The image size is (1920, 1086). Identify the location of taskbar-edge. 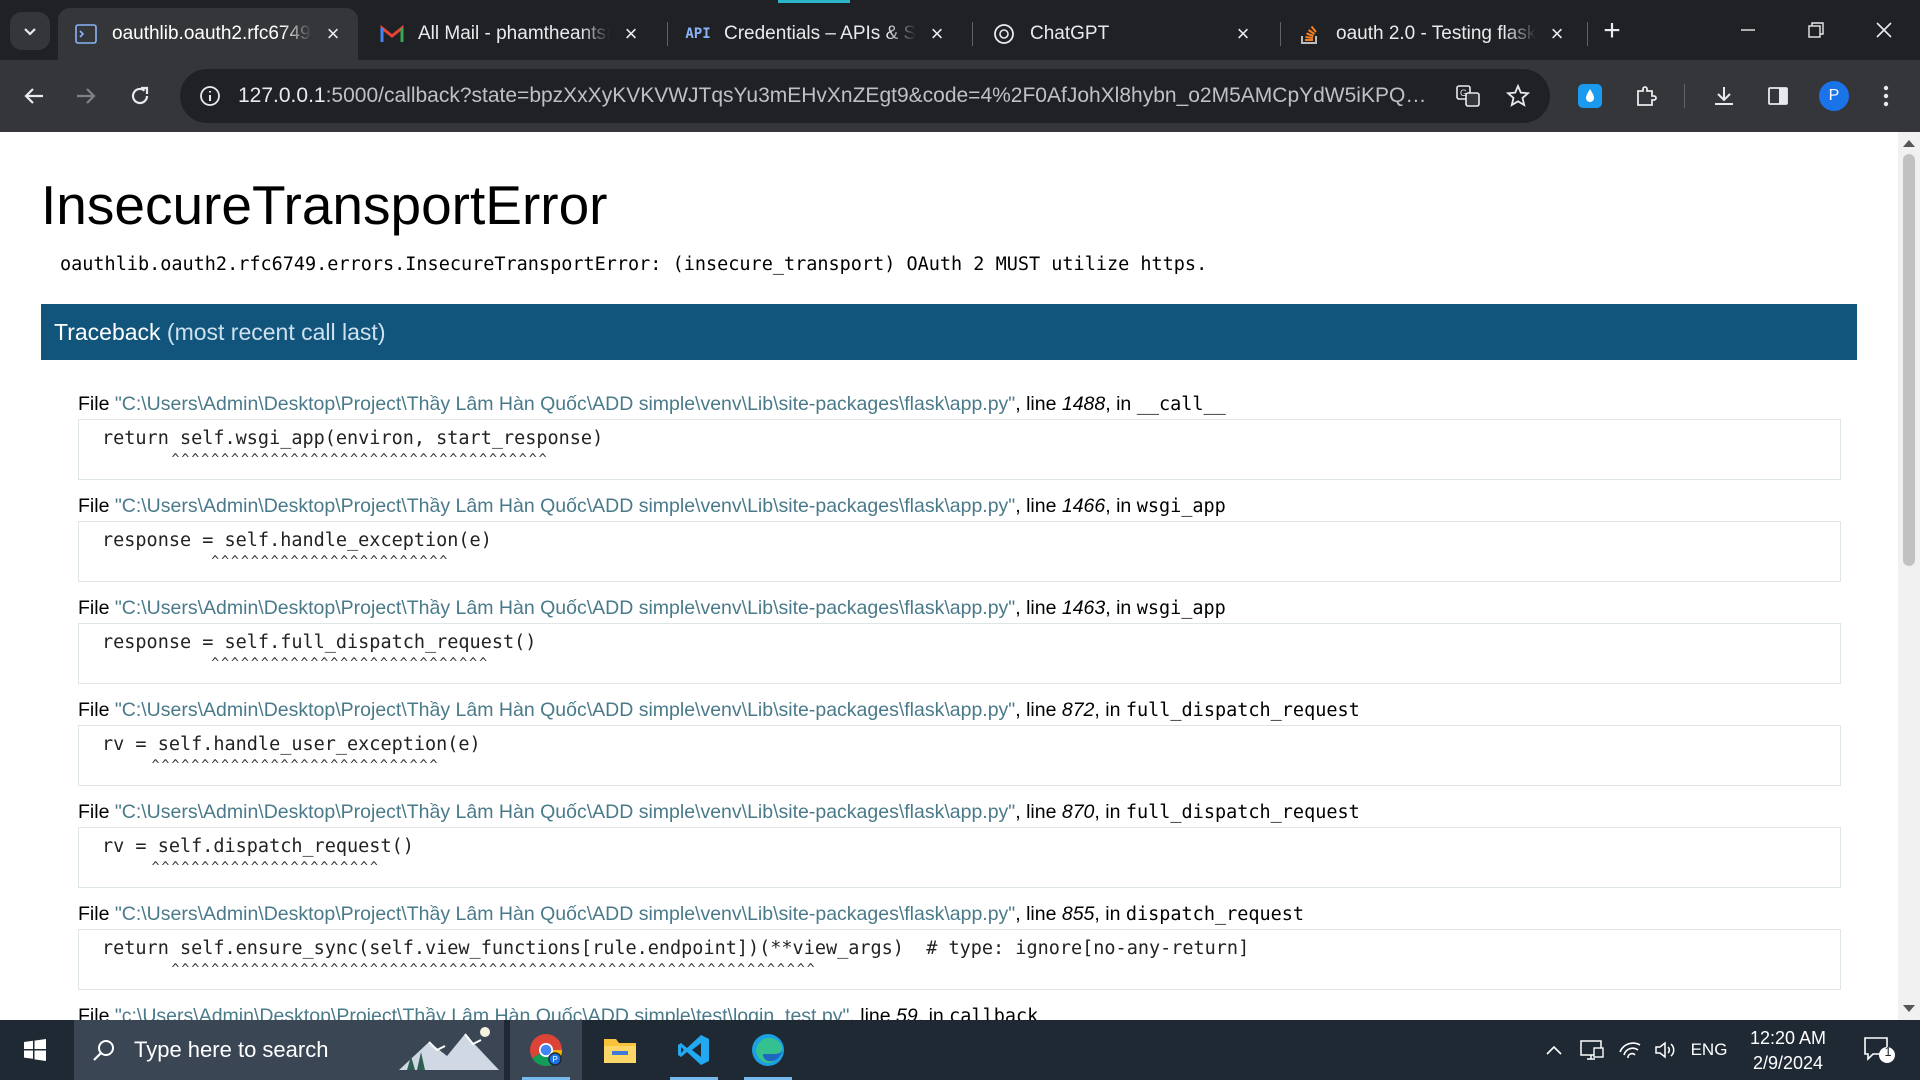
(768, 1050).